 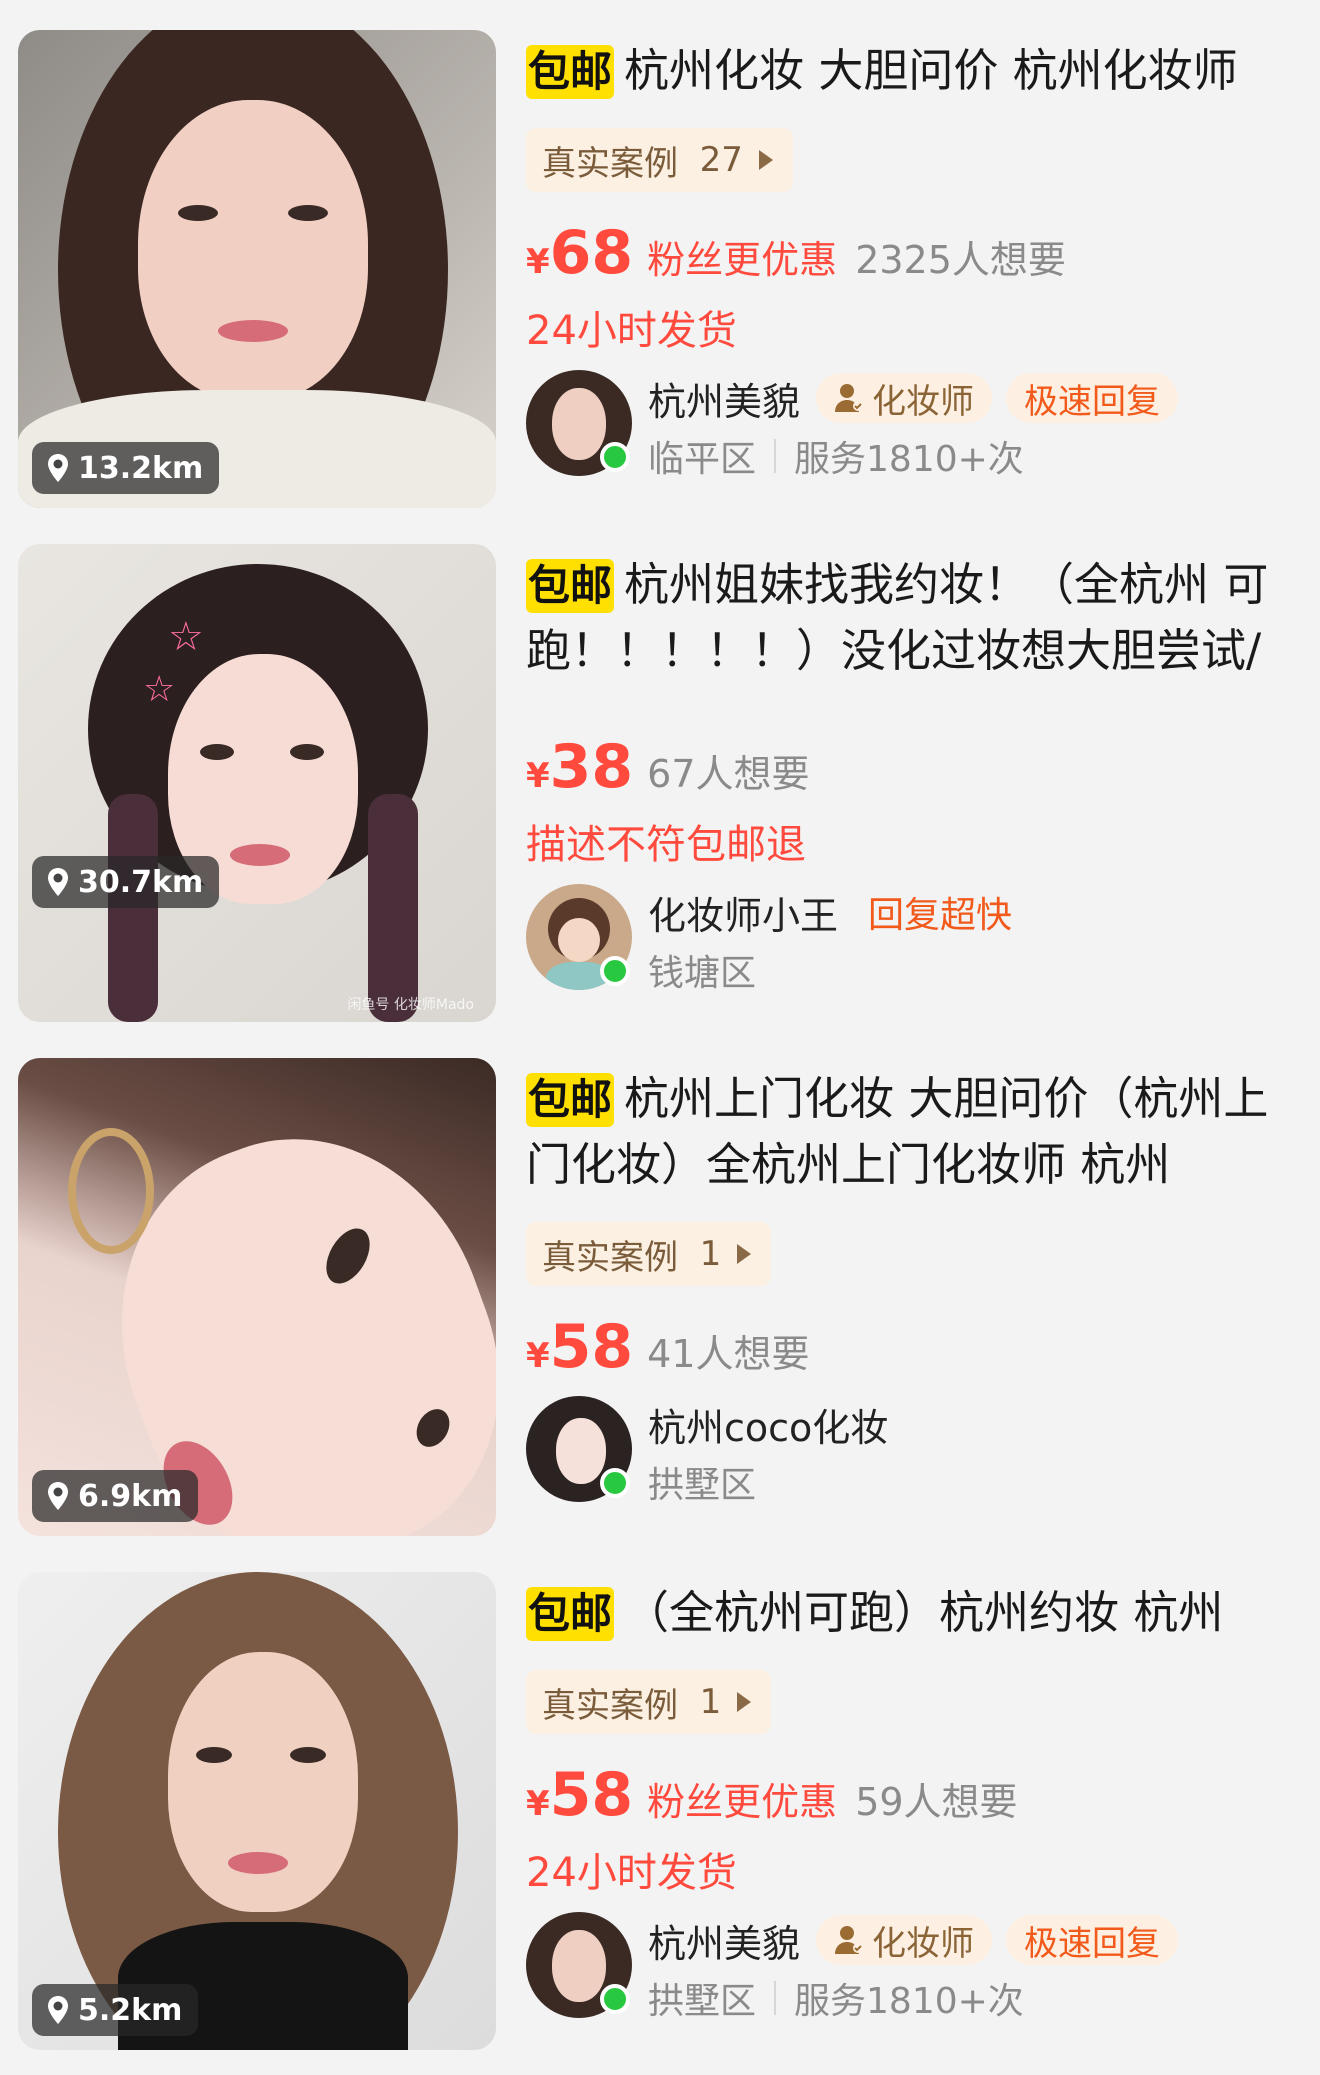 I want to click on seller-district: 临平区, so click(x=702, y=459).